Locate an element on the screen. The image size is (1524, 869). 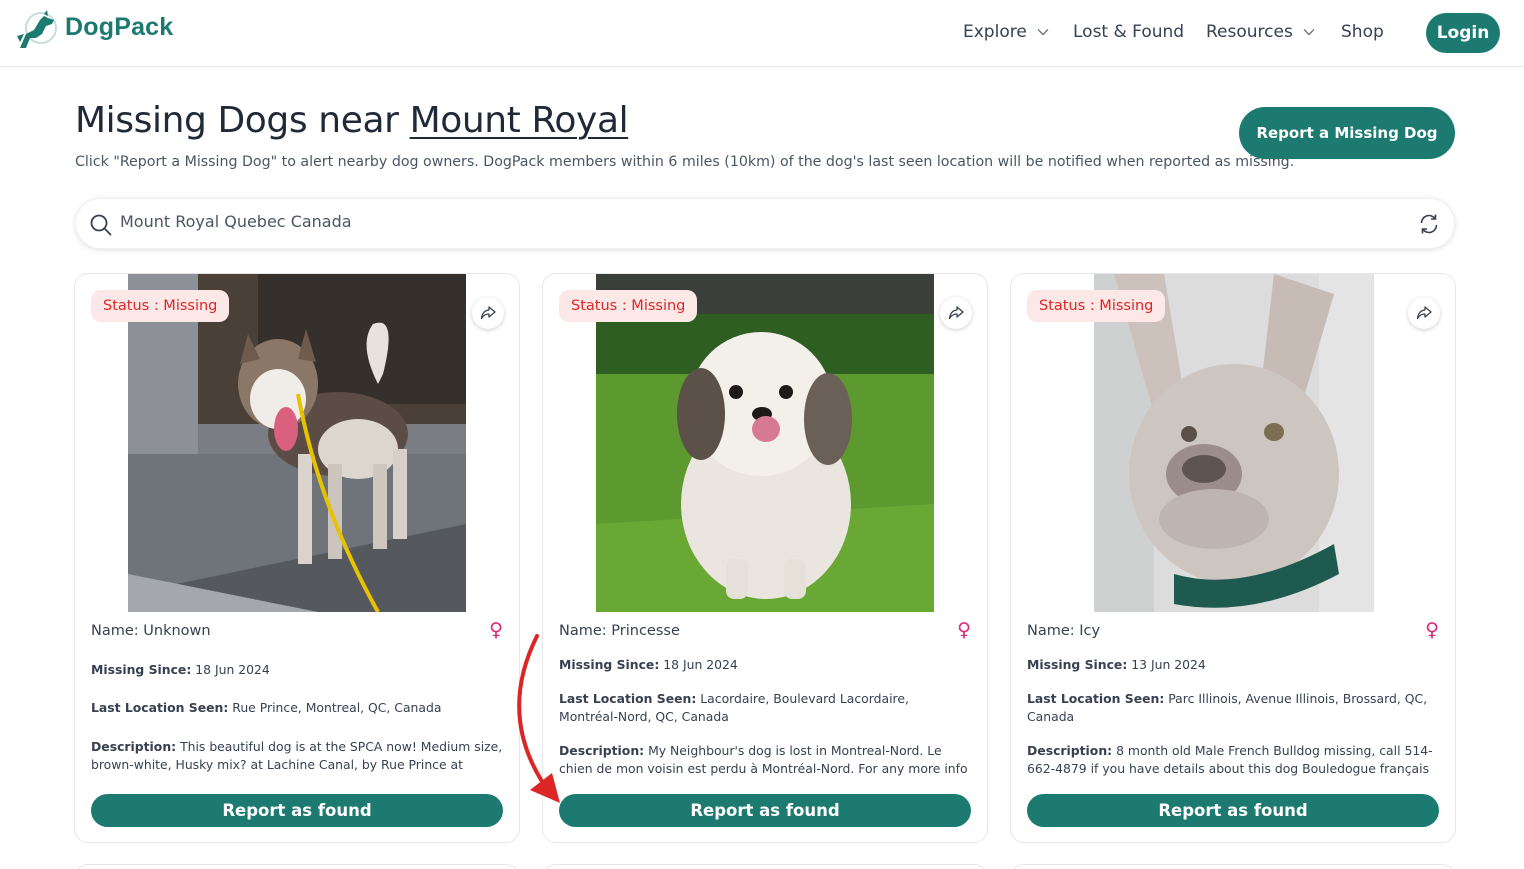
missing-since: Missing Since: 13 Jun 2024 is located at coordinates (1233, 665).